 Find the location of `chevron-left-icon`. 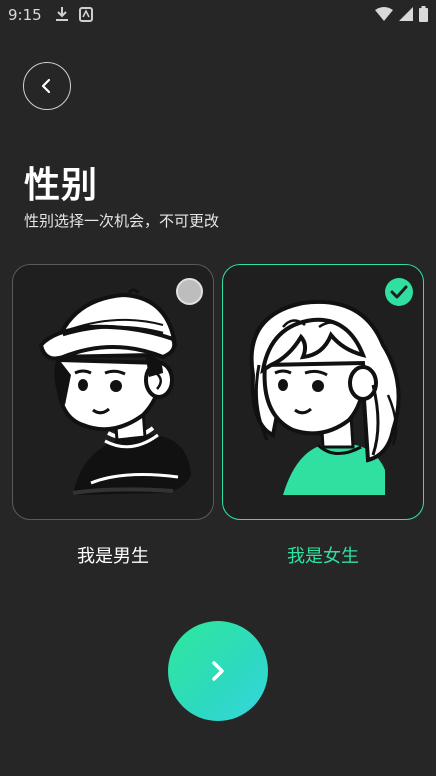

chevron-left-icon is located at coordinates (46, 86).